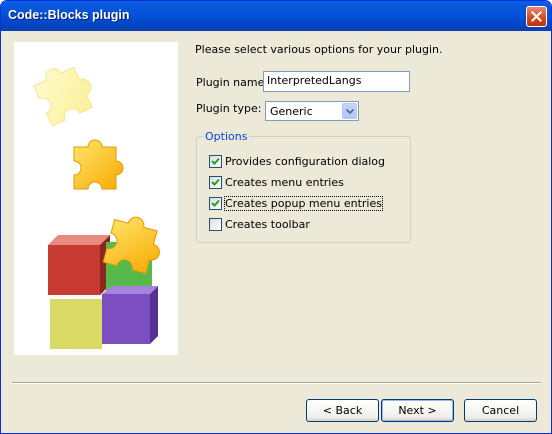  What do you see at coordinates (342, 410) in the screenshot?
I see `back-button: < Back` at bounding box center [342, 410].